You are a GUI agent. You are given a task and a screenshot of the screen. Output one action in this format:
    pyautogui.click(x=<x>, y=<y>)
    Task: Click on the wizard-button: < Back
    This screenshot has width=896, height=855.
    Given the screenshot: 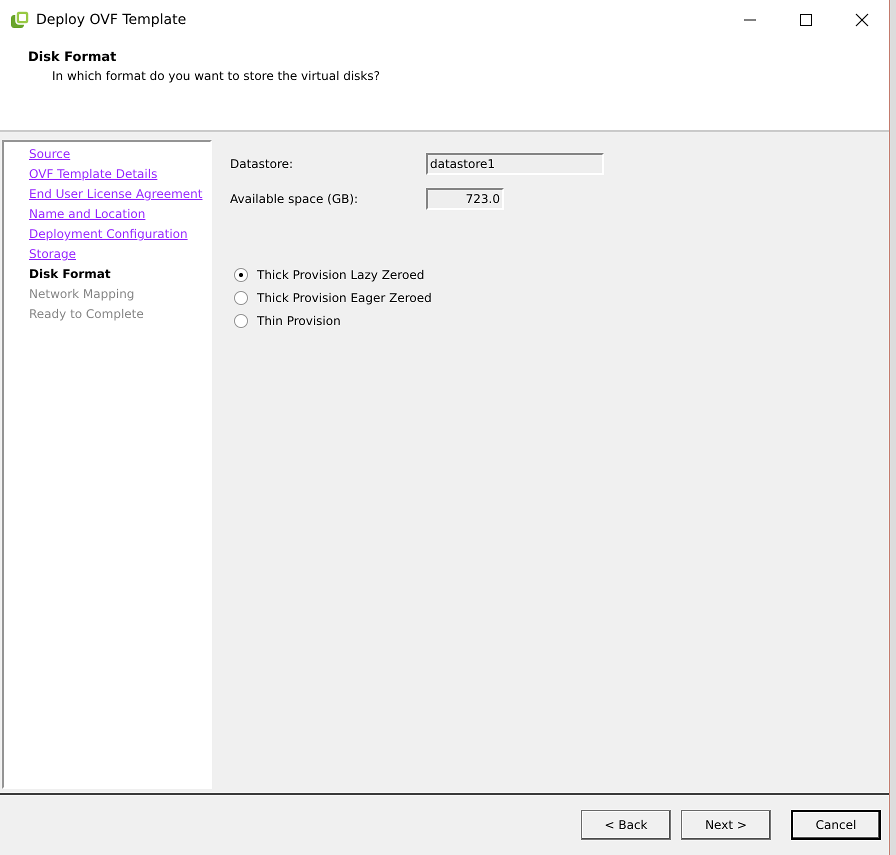 What is the action you would take?
    pyautogui.click(x=626, y=825)
    